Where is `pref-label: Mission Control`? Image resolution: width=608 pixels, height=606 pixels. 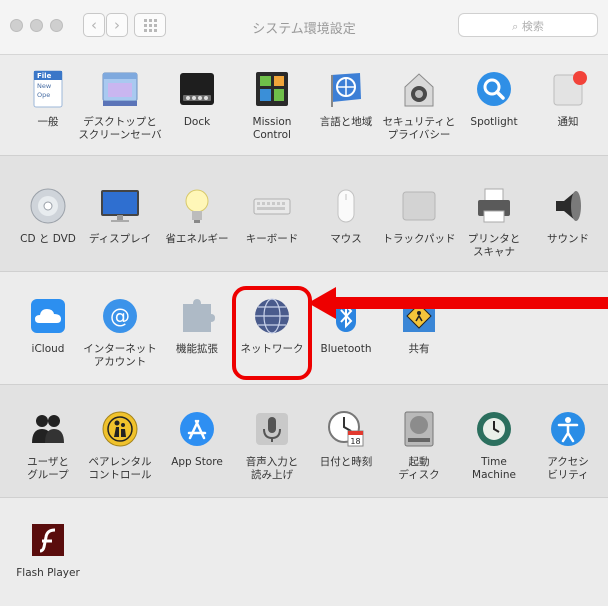 pref-label: Mission Control is located at coordinates (272, 128).